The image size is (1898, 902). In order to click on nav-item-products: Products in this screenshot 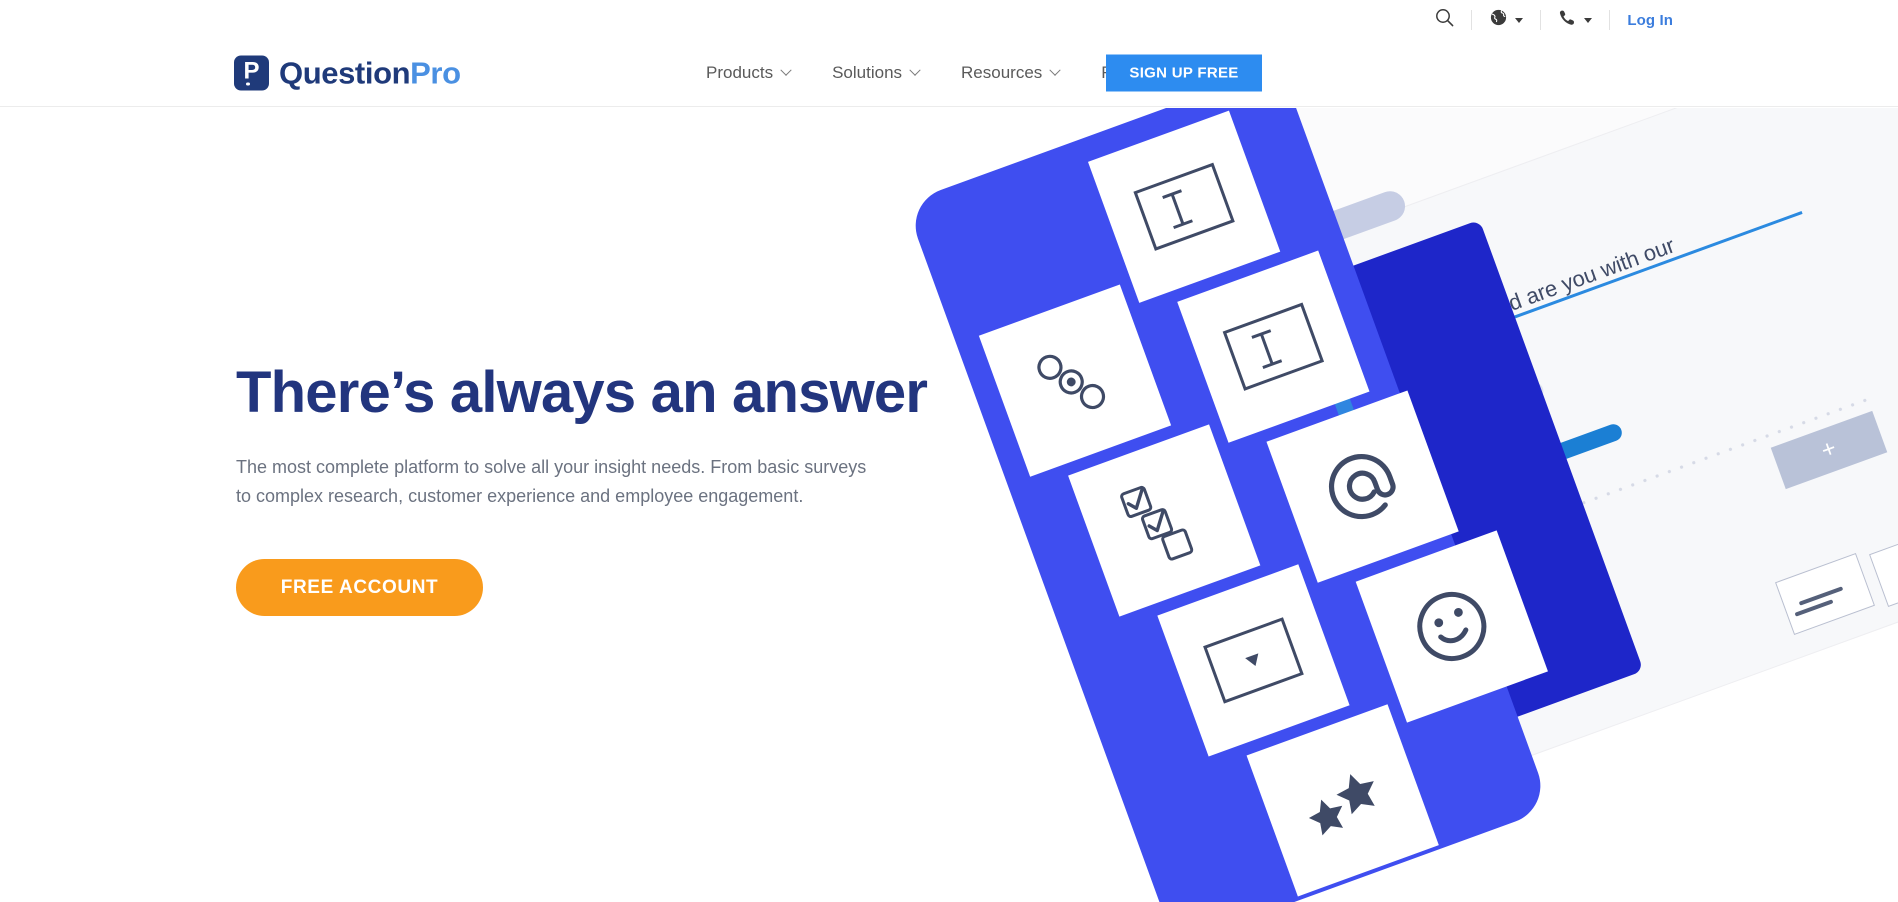, I will do `click(749, 73)`.